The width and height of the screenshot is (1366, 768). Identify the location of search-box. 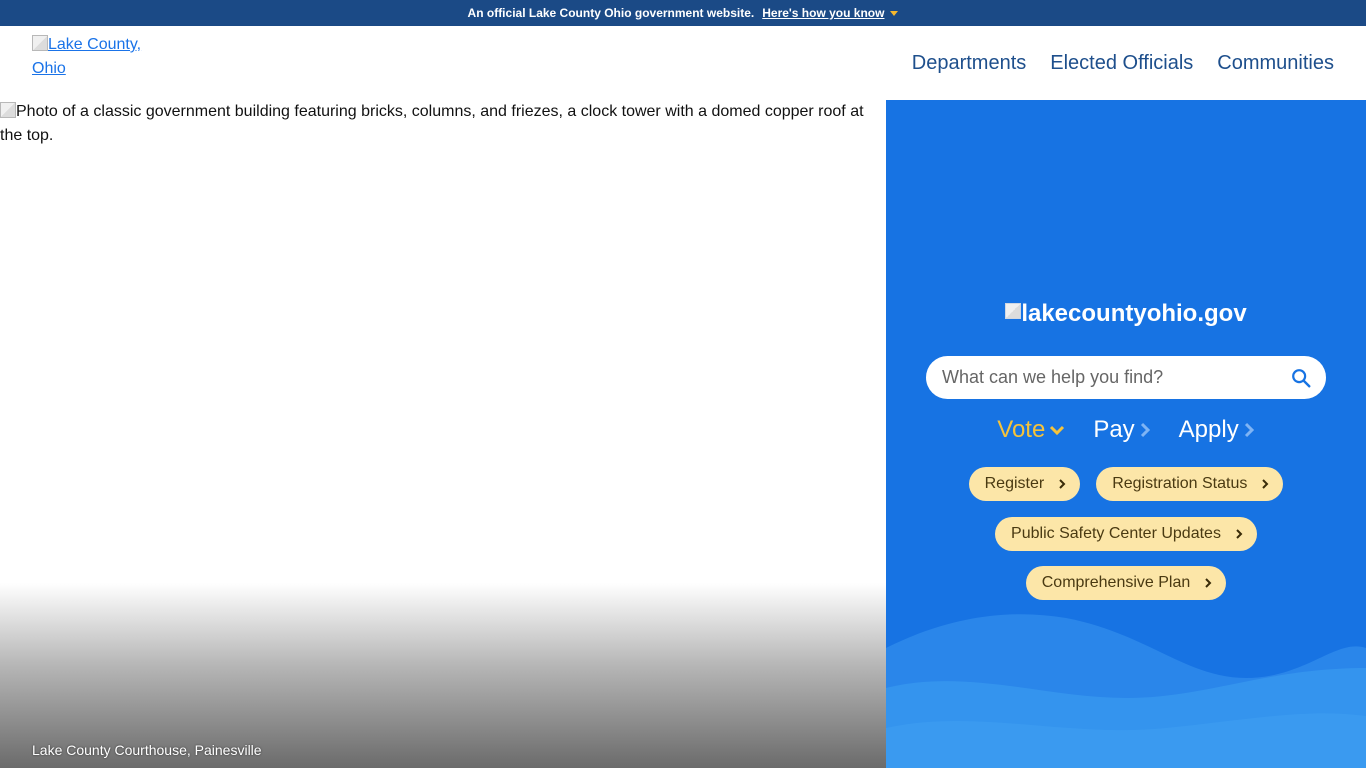
(1126, 377).